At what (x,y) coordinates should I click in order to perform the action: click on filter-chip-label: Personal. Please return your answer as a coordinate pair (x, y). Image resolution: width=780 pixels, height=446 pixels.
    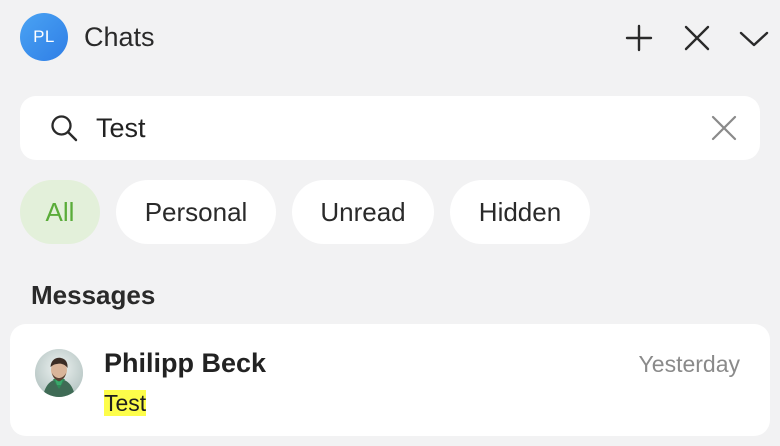
    Looking at the image, I should click on (196, 211).